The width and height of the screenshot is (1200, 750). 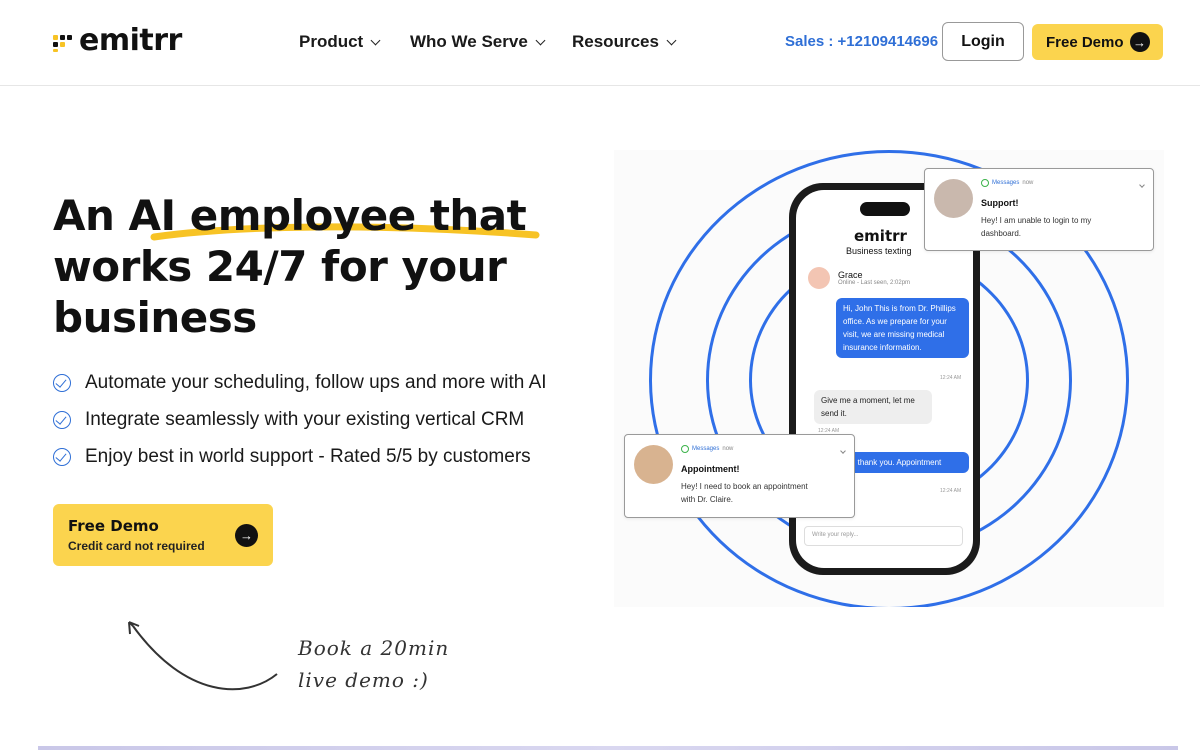 What do you see at coordinates (902, 462) in the screenshot?
I see `message-bubble: Ok, thank you. Appointment` at bounding box center [902, 462].